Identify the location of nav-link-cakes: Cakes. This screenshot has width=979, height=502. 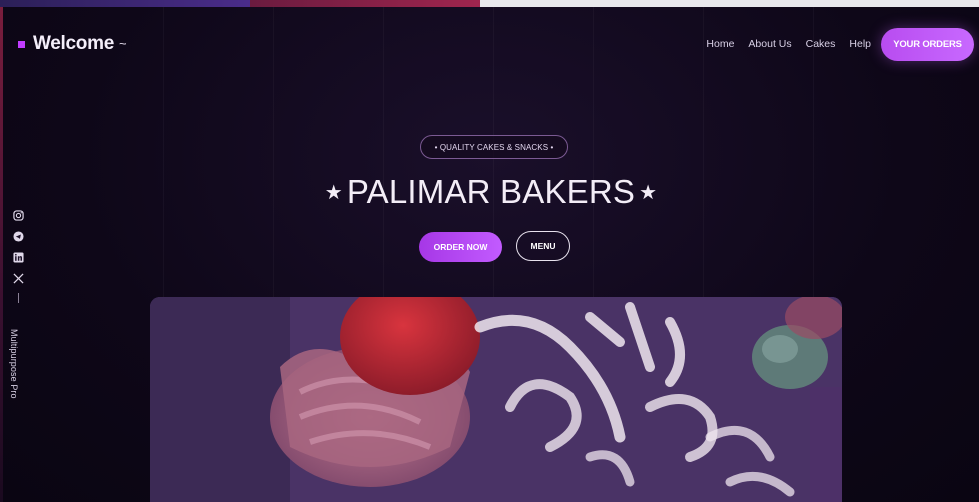
(821, 44).